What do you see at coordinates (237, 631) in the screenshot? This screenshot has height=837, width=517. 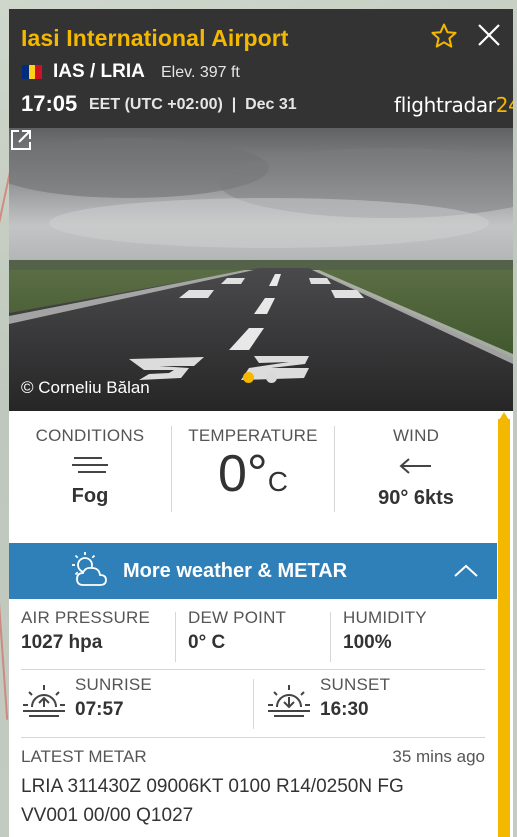 I see `dew-point-cell: DEW POINT 0° C` at bounding box center [237, 631].